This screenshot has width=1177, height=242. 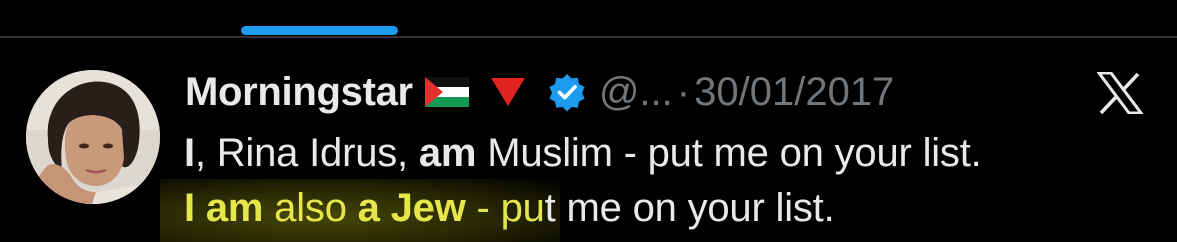 I want to click on tweet-header: Morningstar @... · 30/01/2017, so click(x=539, y=92).